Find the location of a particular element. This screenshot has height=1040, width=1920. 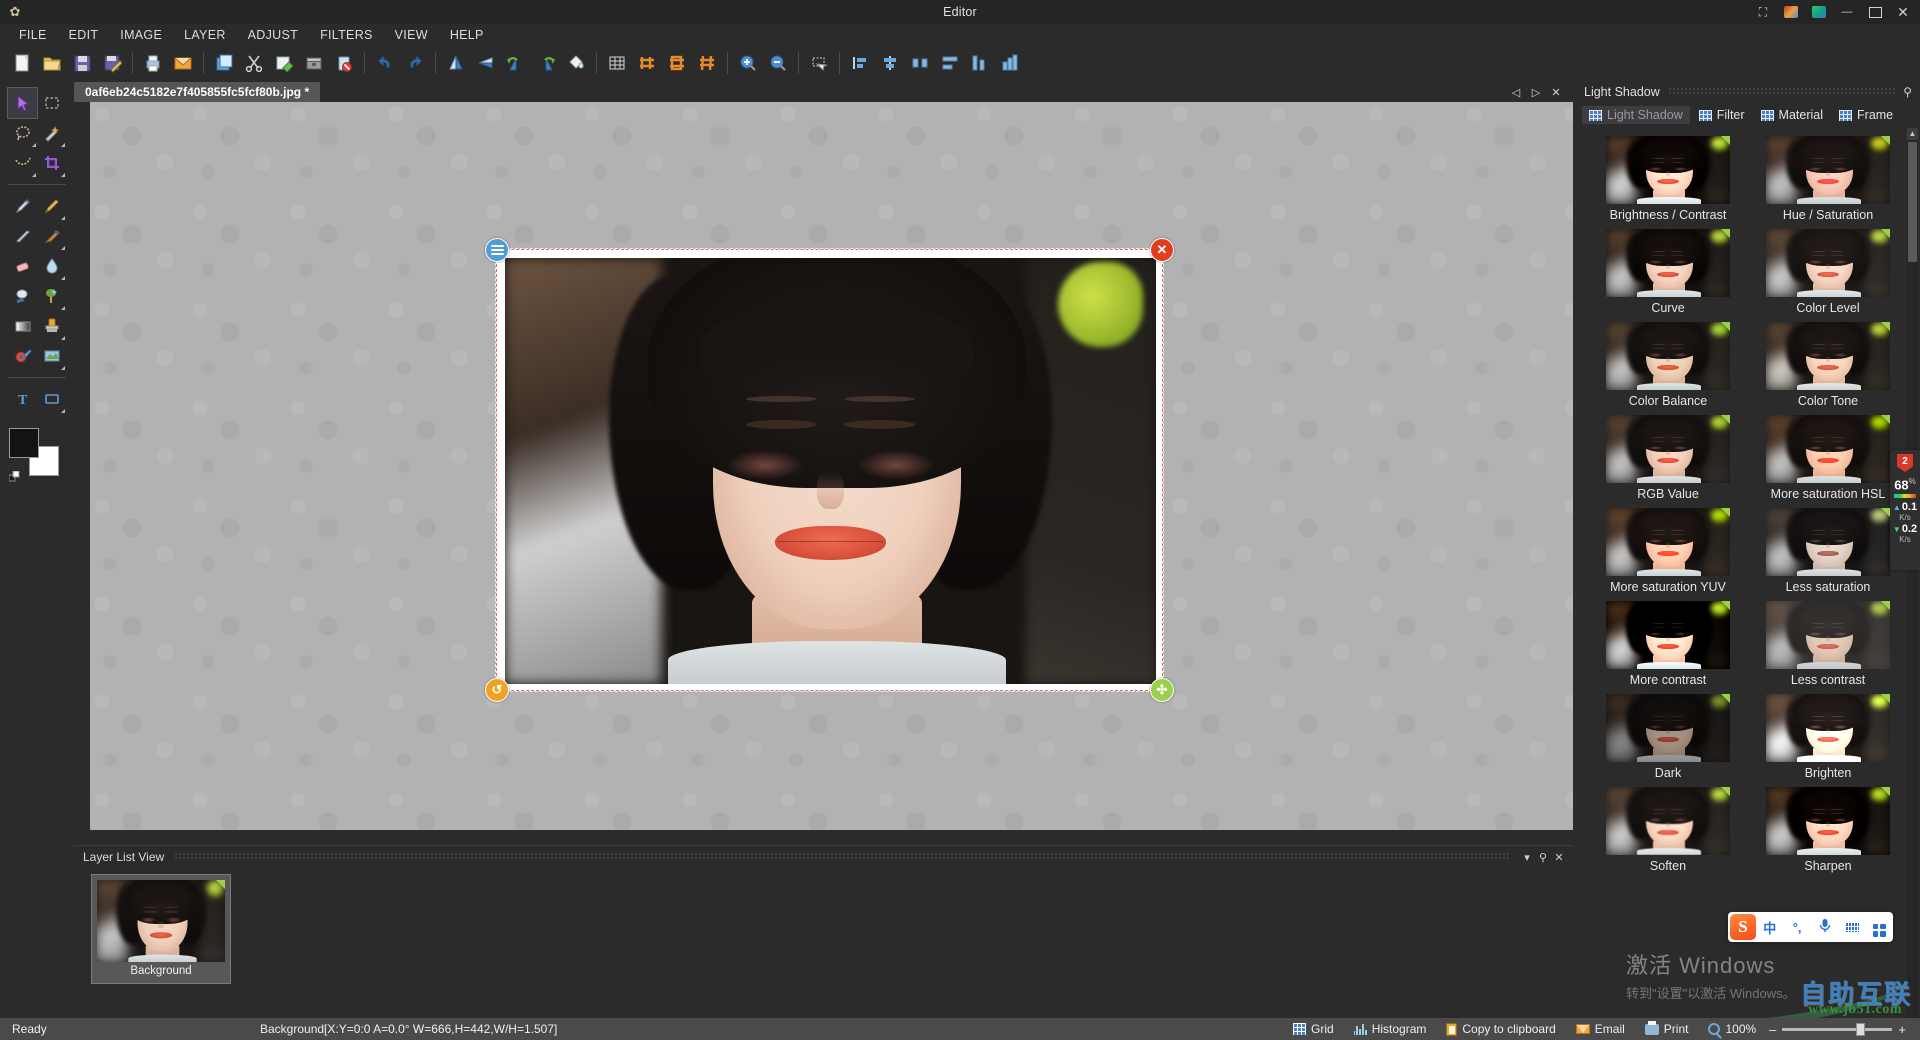

cut-scissors-icon is located at coordinates (254, 63).